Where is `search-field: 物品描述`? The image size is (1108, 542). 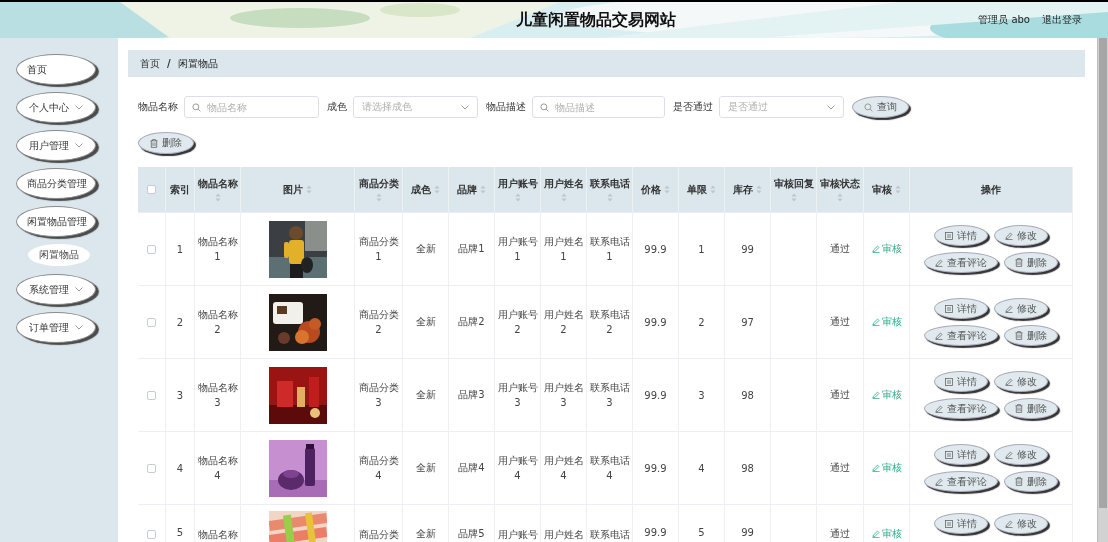 search-field: 物品描述 is located at coordinates (598, 107).